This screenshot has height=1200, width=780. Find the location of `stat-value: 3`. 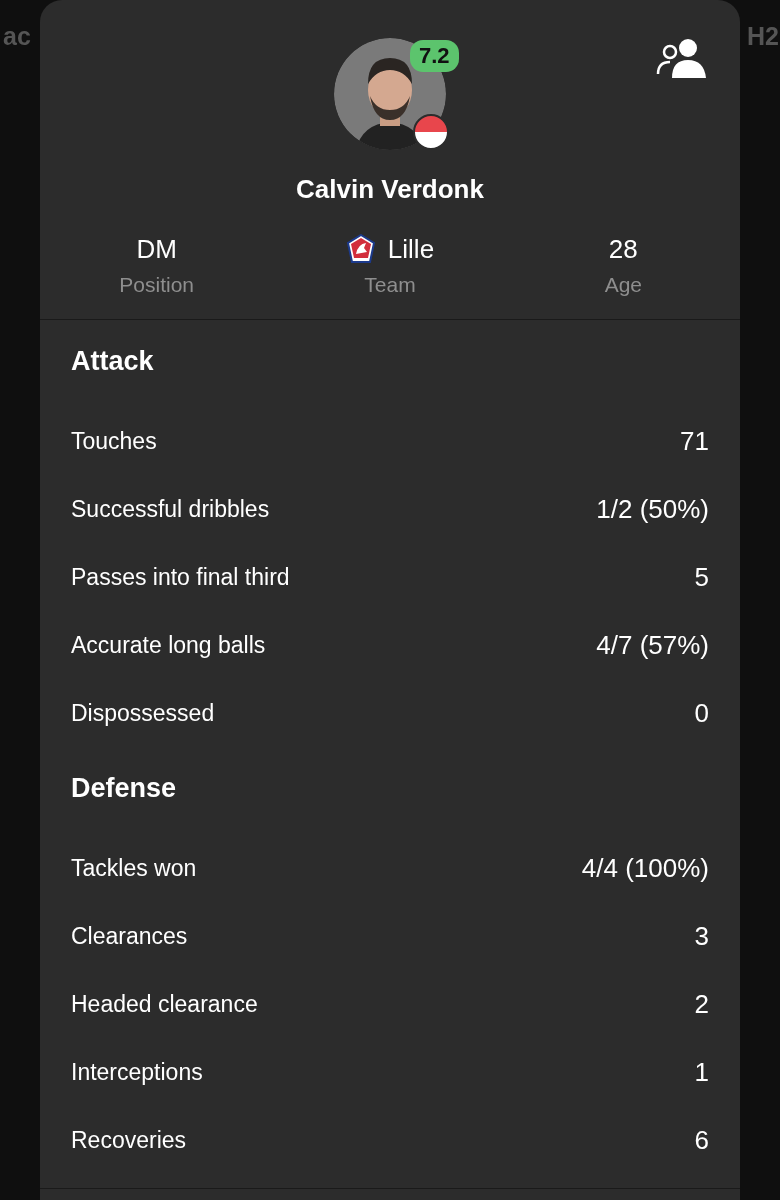

stat-value: 3 is located at coordinates (701, 936).